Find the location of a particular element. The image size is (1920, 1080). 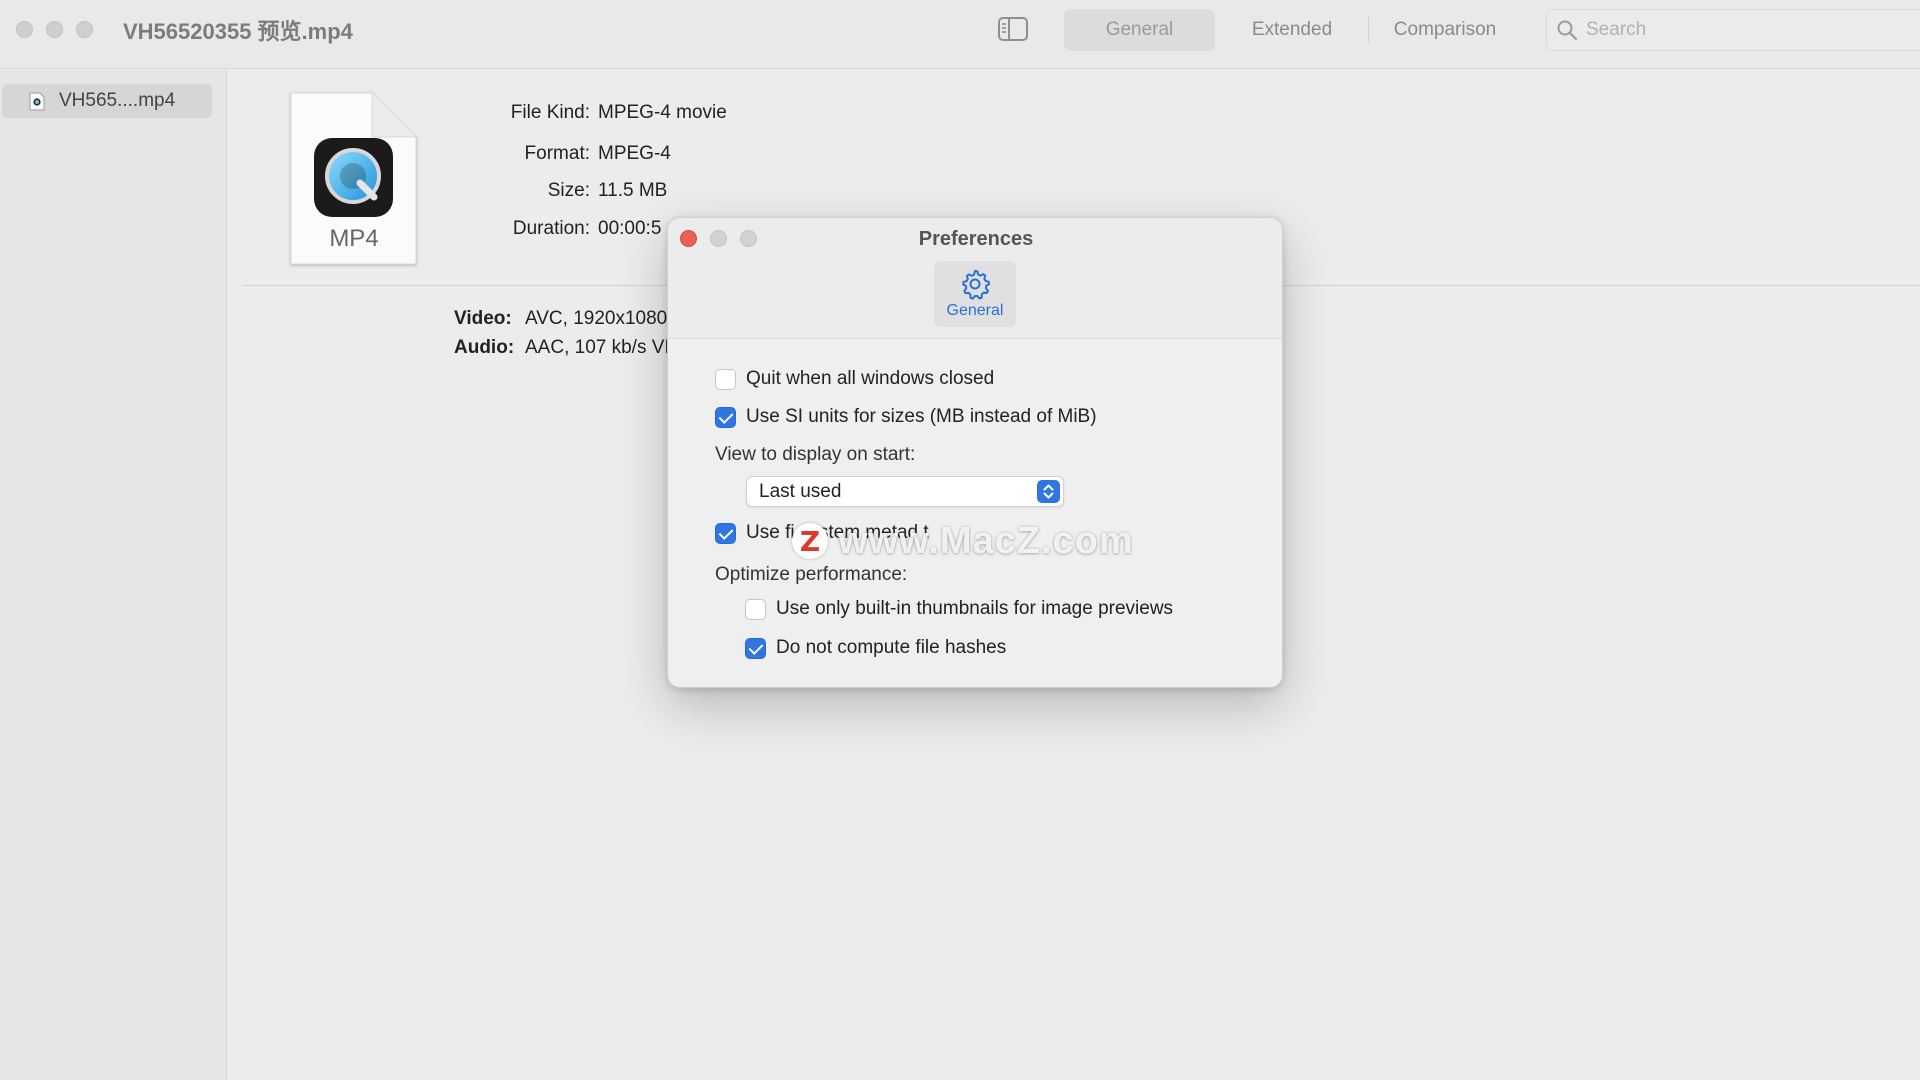

quit-when-closed-checkbox is located at coordinates (725, 379).